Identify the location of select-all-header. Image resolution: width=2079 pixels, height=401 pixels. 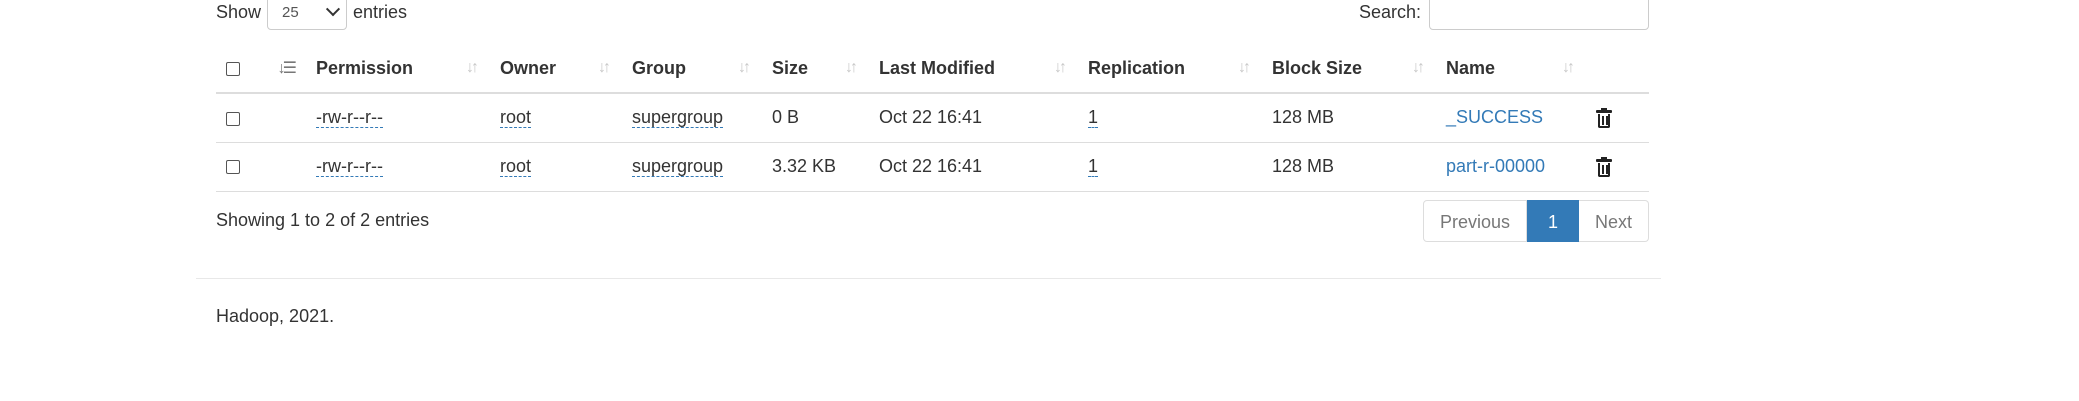
(235, 69).